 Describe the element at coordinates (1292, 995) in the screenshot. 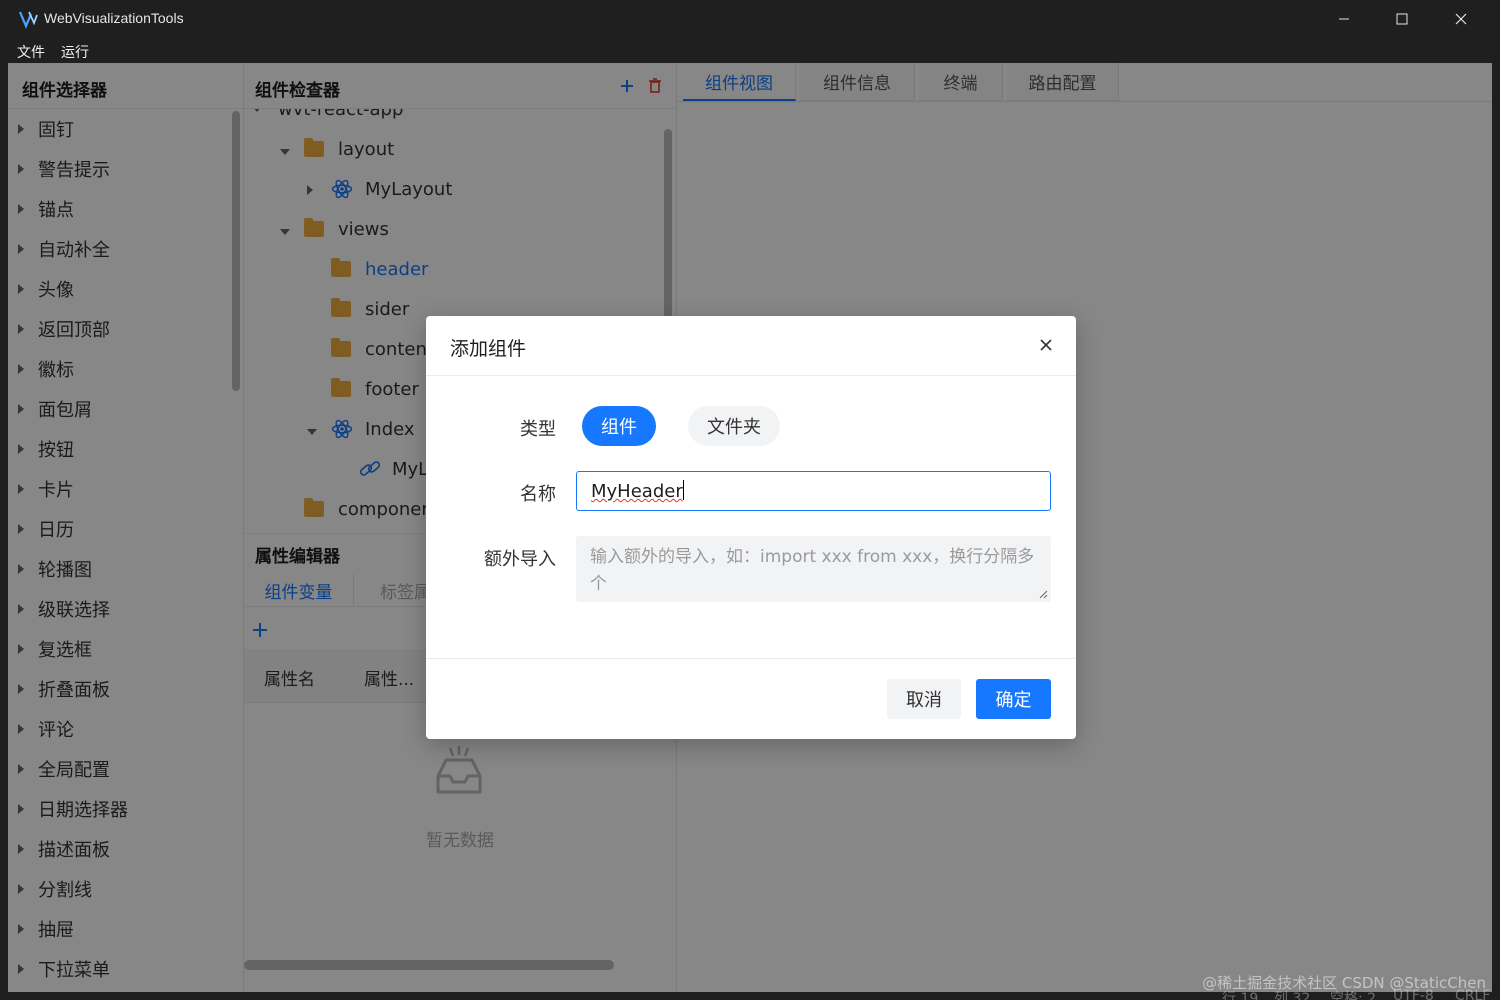

I see `status-item: 列 32` at that location.